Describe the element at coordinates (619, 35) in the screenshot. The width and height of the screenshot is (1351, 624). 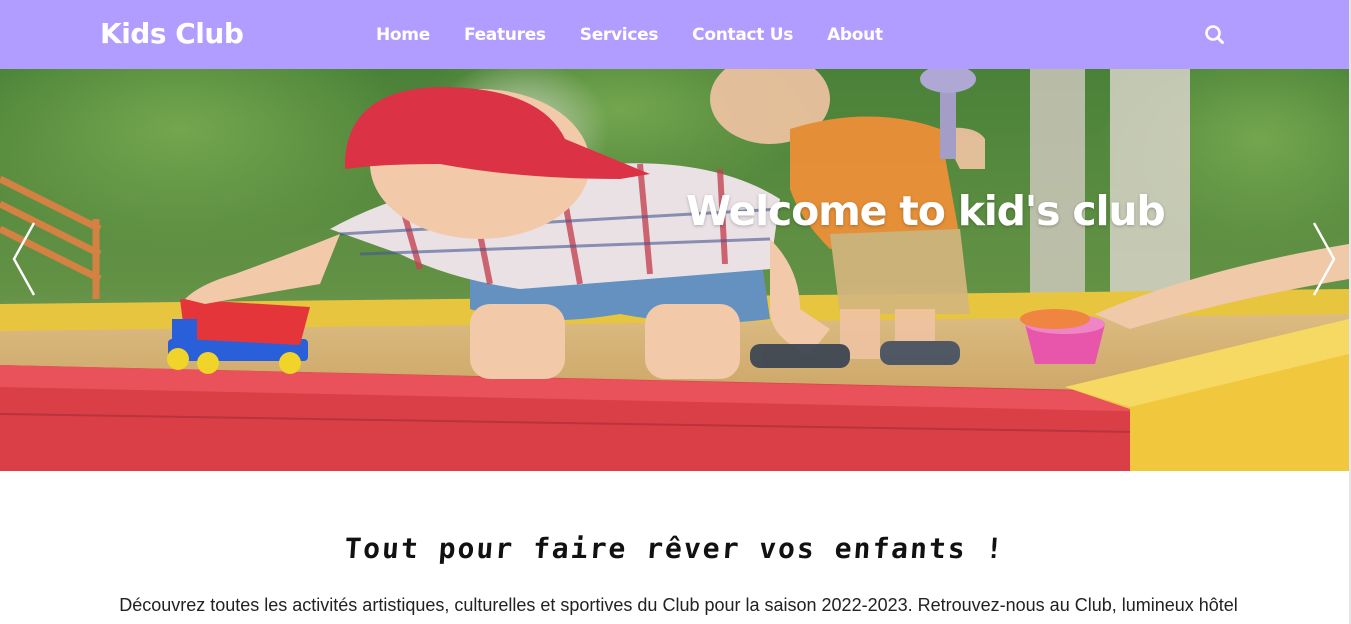
I see `nav-link-services: Services` at that location.